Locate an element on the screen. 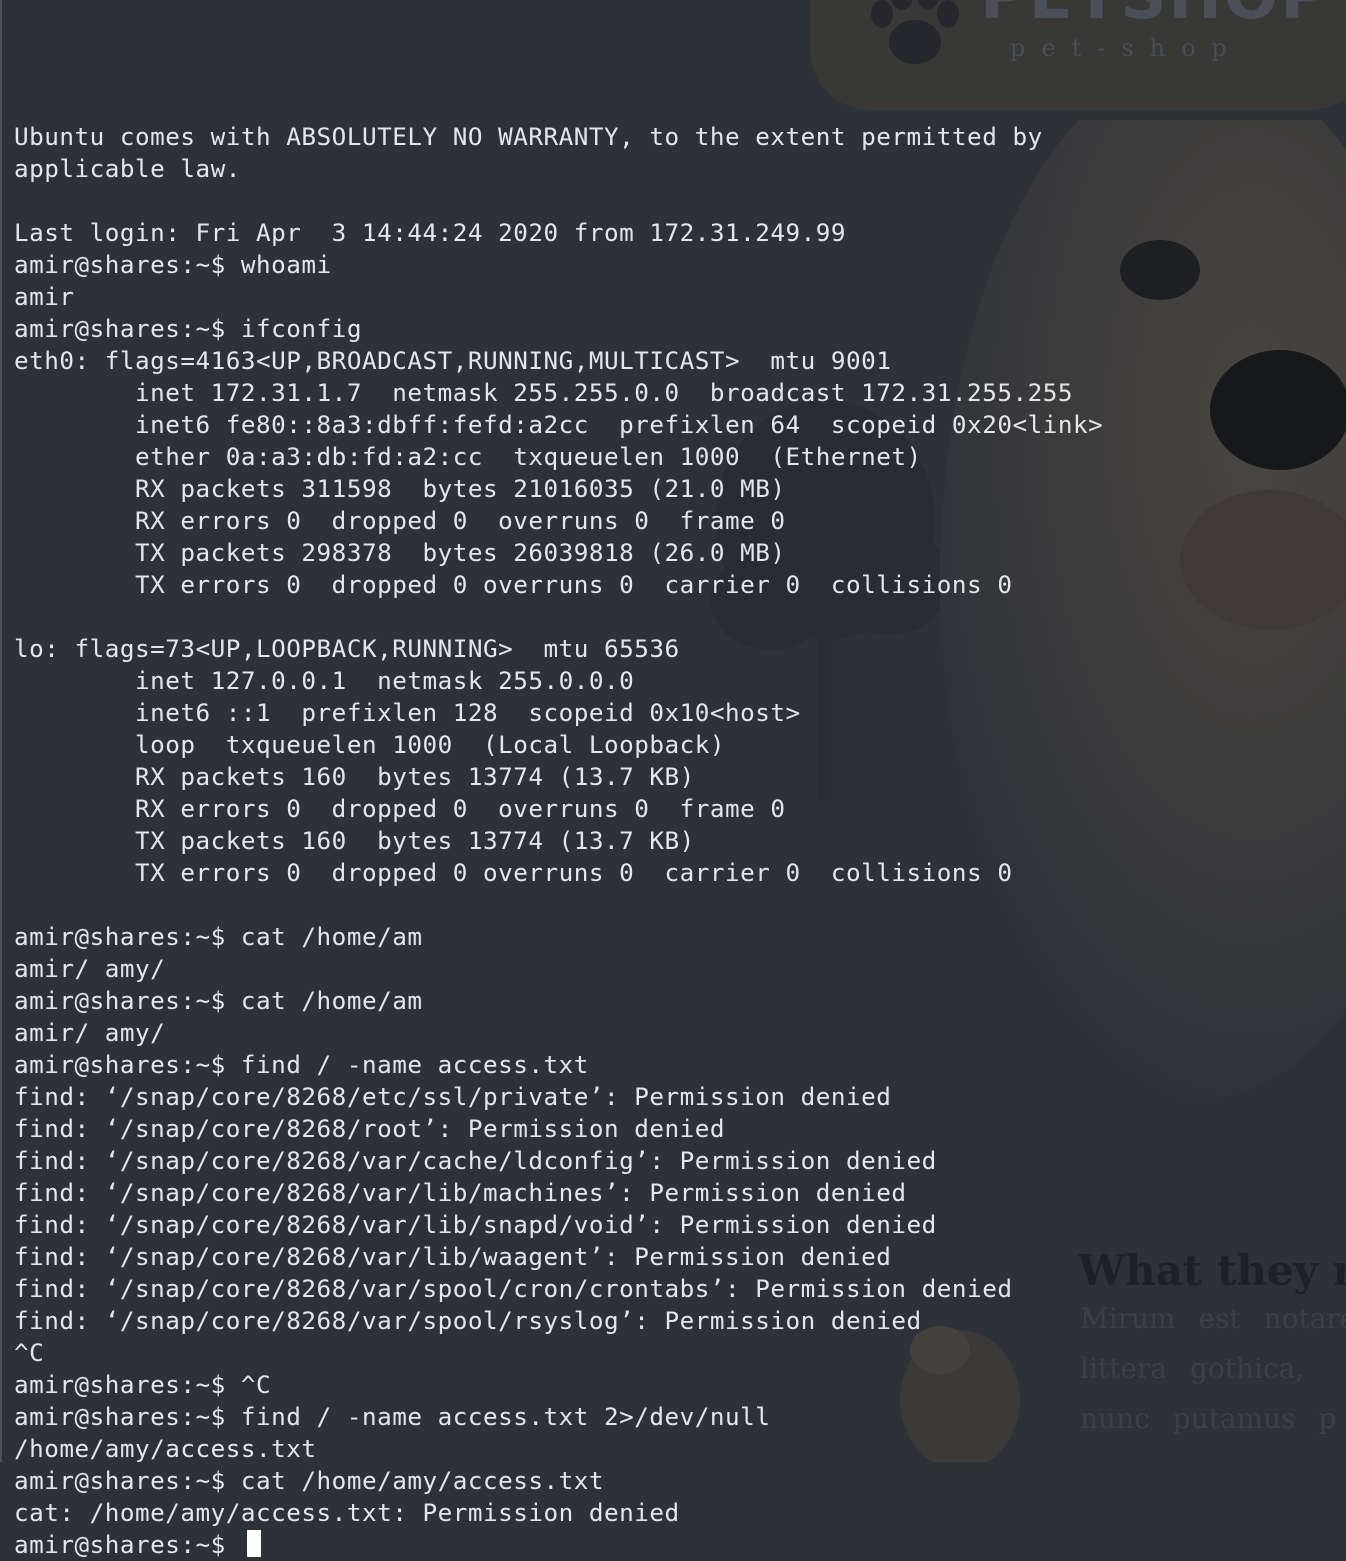 This screenshot has width=1346, height=1561. terminal-line: ^C is located at coordinates (29, 1352).